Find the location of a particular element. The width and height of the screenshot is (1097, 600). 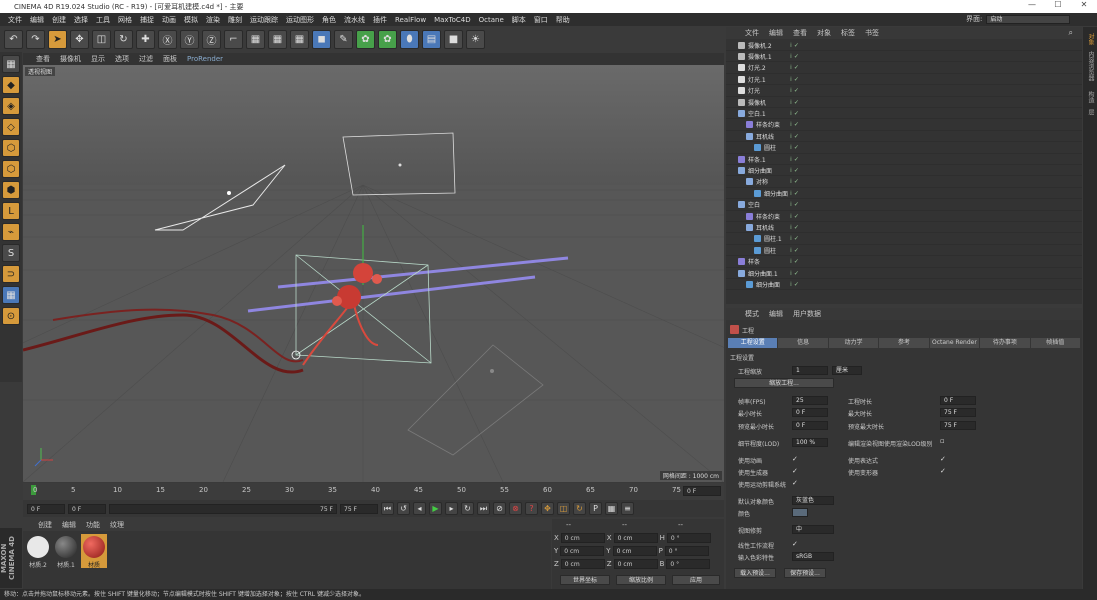

object-row: 细分曲面.1 ⁞ ✓ is located at coordinates (904, 273).